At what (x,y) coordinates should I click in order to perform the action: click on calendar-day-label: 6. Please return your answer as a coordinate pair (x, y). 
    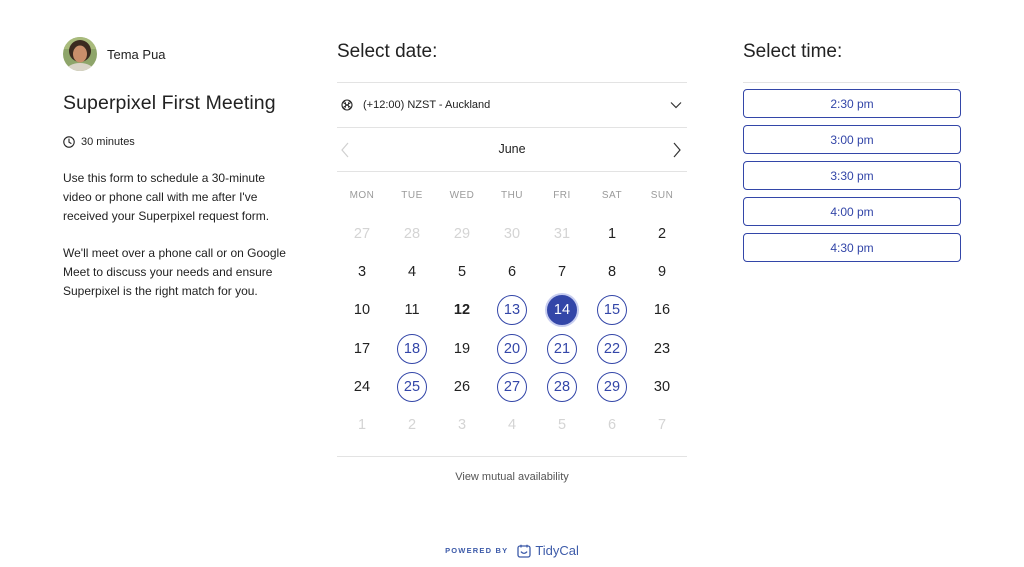
    Looking at the image, I should click on (512, 272).